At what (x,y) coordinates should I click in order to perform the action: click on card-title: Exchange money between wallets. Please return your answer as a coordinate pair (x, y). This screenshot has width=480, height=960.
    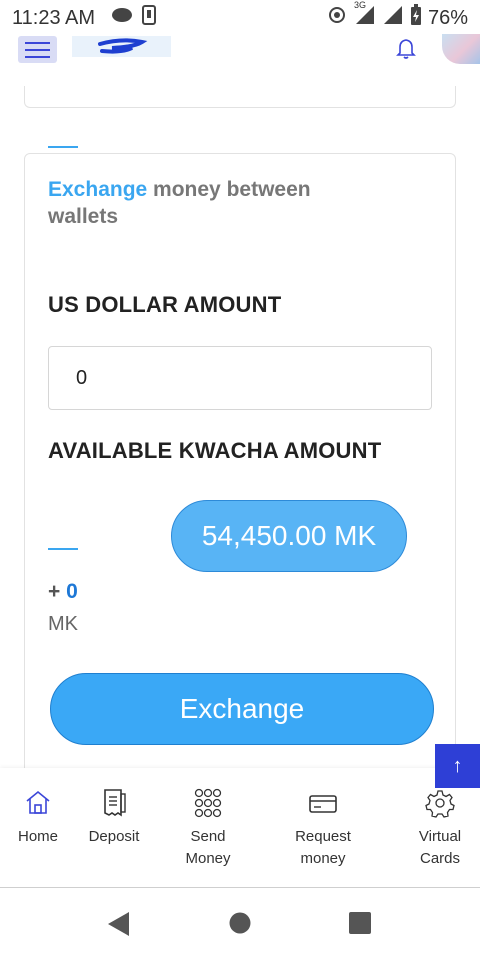
    Looking at the image, I should click on (198, 203).